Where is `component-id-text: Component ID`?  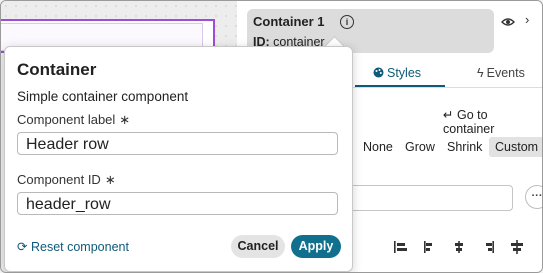
component-id-text: Component ID is located at coordinates (59, 179).